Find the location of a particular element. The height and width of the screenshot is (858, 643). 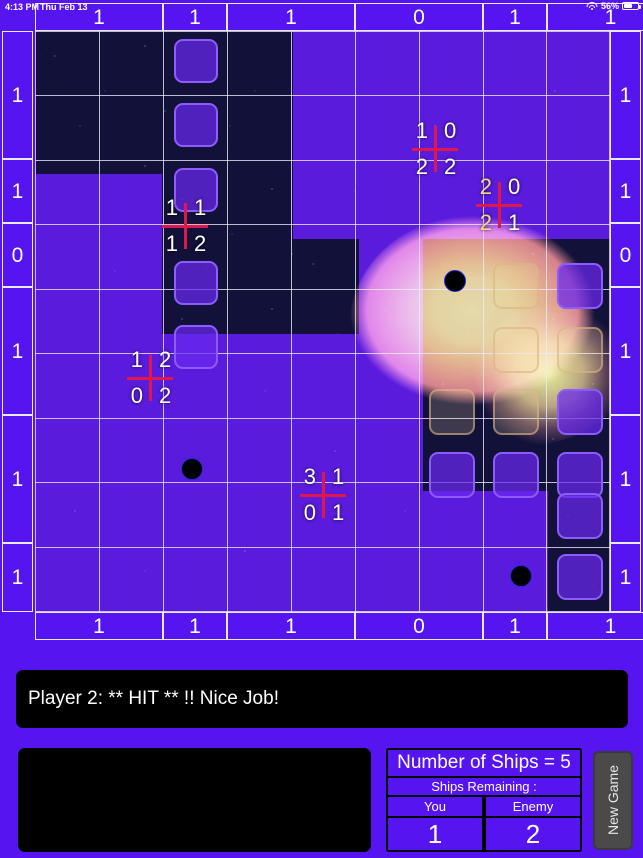

top-label-5: 1 is located at coordinates (595, 17).